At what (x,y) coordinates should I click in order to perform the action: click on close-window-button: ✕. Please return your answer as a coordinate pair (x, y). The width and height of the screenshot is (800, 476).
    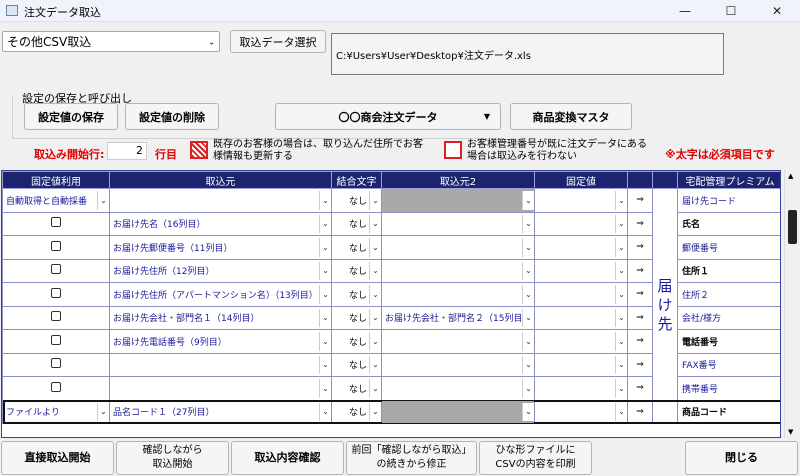
    Looking at the image, I should click on (777, 11).